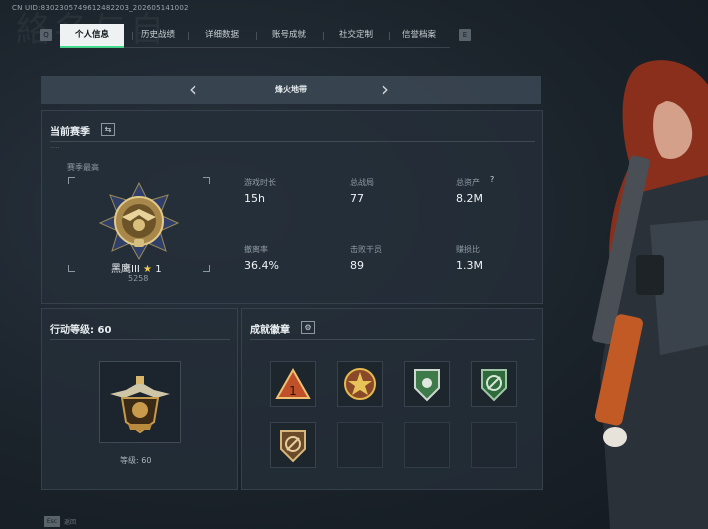 The height and width of the screenshot is (529, 708). What do you see at coordinates (138, 278) in the screenshot?
I see `rank-score: 5258` at bounding box center [138, 278].